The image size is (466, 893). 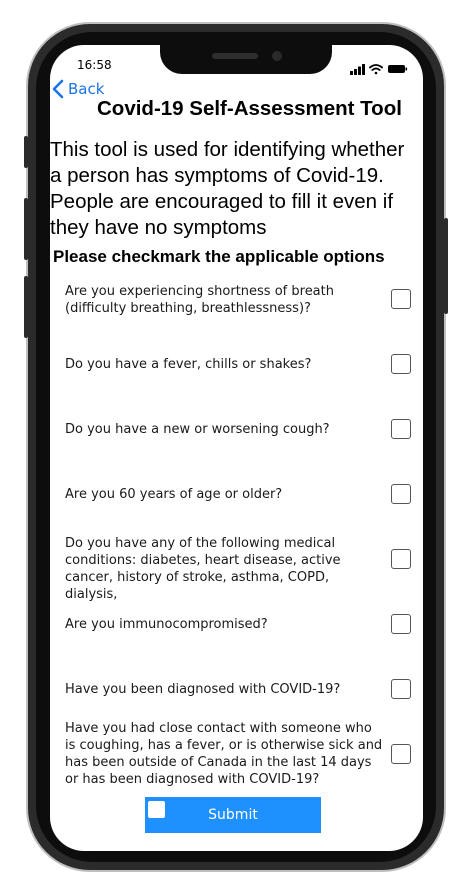 I want to click on wifi-icon, so click(x=376, y=69).